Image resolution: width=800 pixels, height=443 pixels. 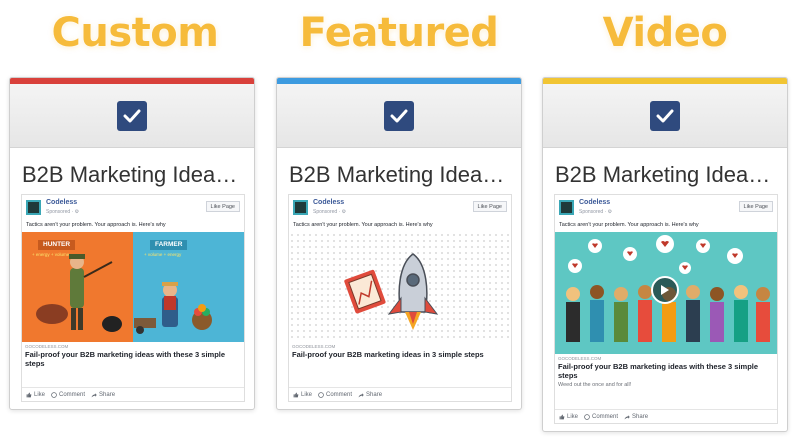 What do you see at coordinates (135, 33) in the screenshot?
I see `heading-custom: Custom` at bounding box center [135, 33].